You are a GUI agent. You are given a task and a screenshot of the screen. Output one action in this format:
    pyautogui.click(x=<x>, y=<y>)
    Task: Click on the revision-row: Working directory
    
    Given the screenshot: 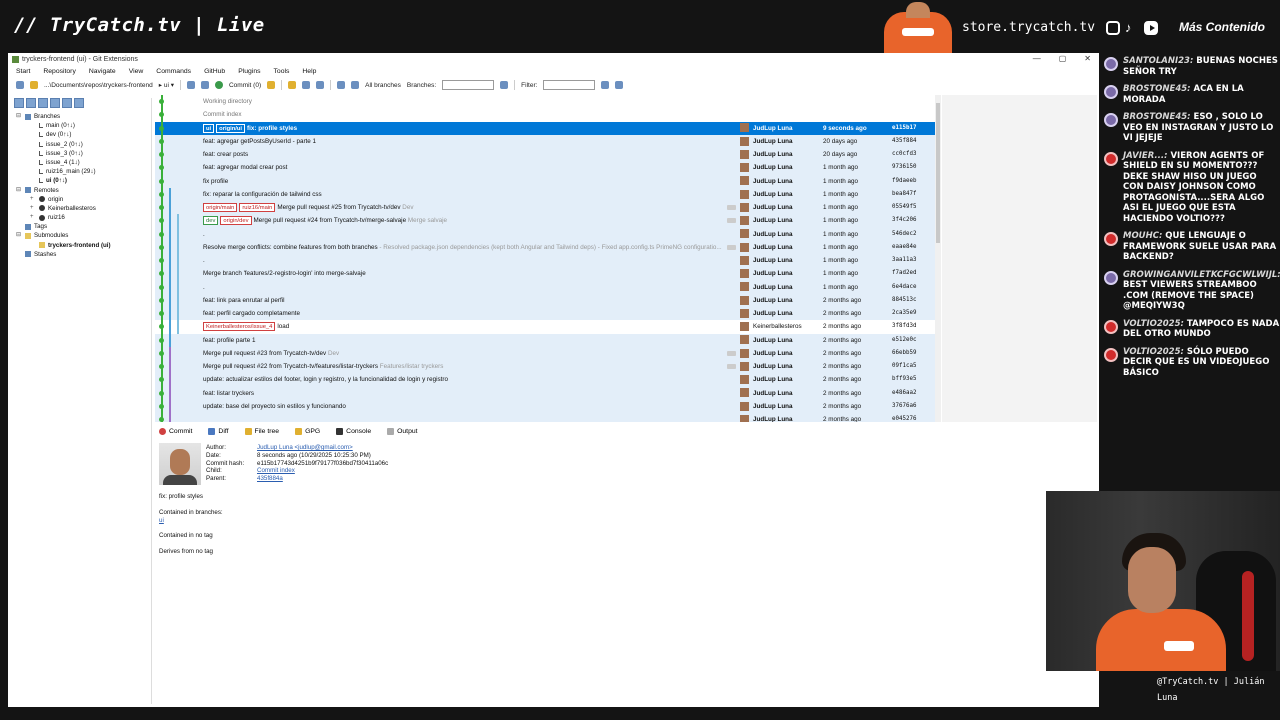 What is the action you would take?
    pyautogui.click(x=545, y=102)
    